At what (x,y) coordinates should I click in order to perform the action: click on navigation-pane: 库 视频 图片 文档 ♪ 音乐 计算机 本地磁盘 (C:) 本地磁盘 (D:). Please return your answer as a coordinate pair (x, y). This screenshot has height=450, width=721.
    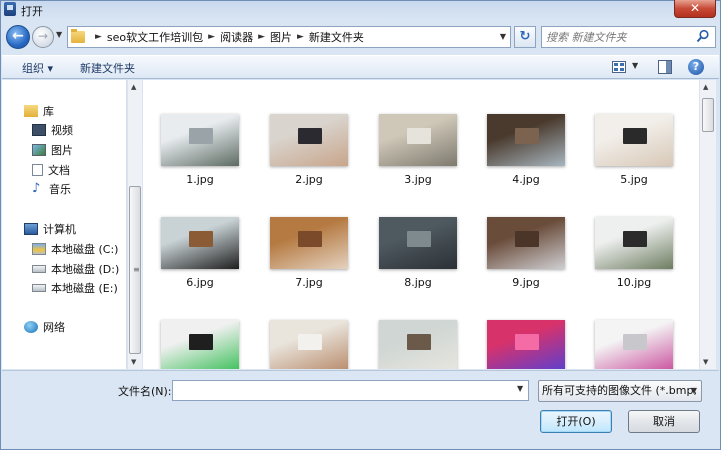
    Looking at the image, I should click on (64, 224).